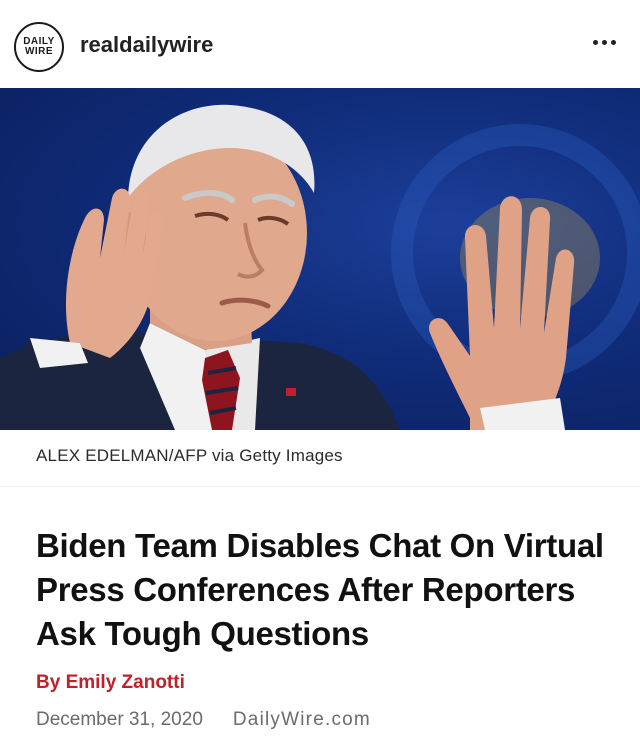 The height and width of the screenshot is (746, 640). I want to click on divider, so click(320, 486).